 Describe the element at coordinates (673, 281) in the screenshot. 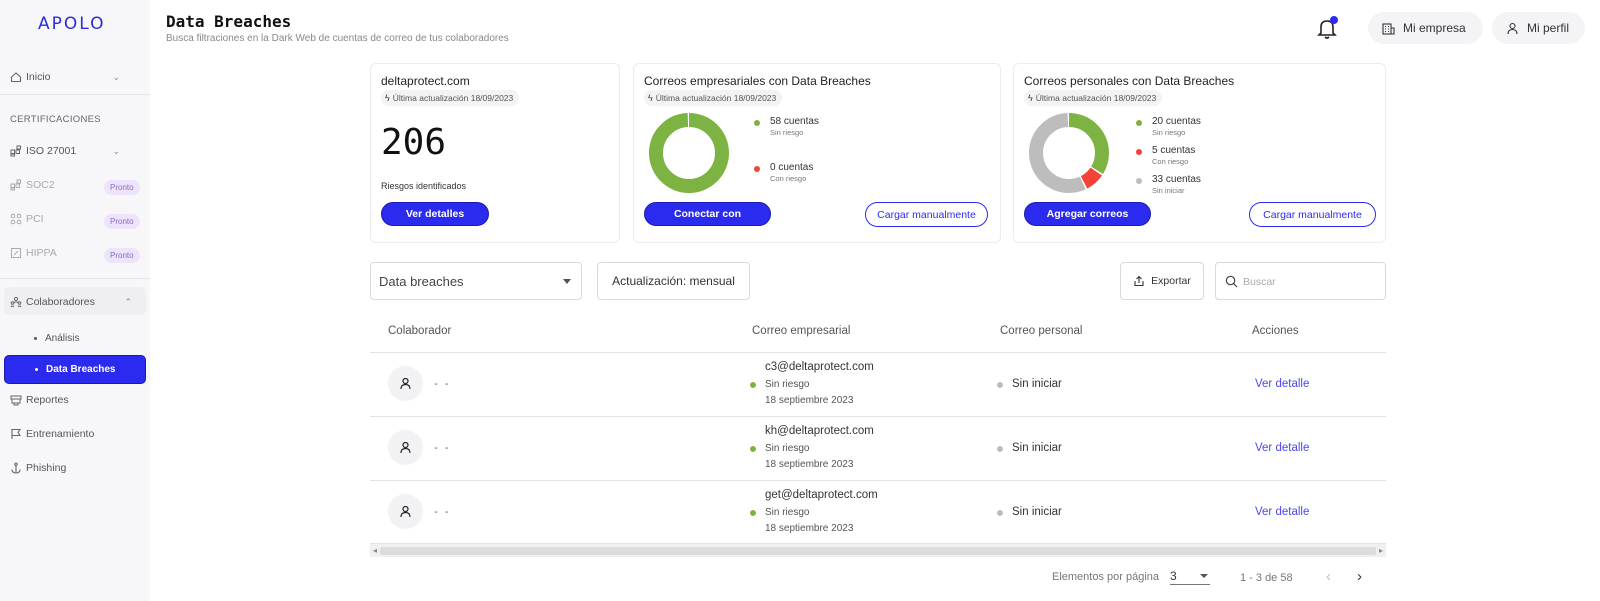

I see `update-frequency: Actualización: mensual` at that location.